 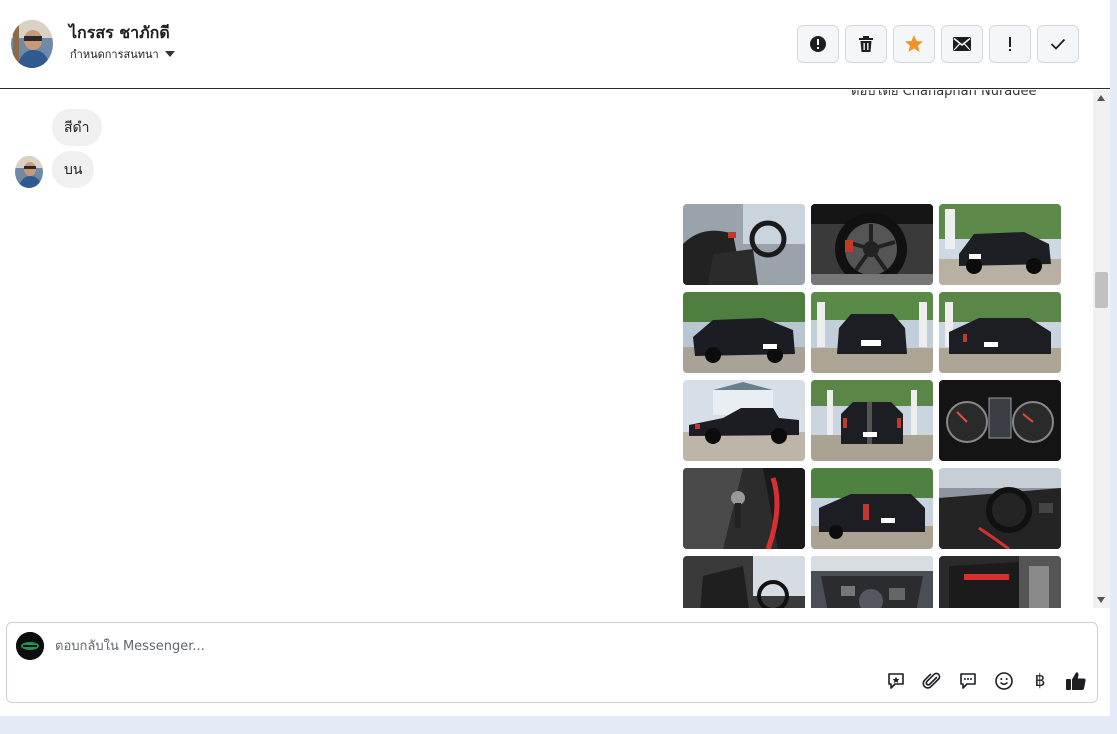 What do you see at coordinates (77, 127) in the screenshot?
I see `message-bubble: สีดำ` at bounding box center [77, 127].